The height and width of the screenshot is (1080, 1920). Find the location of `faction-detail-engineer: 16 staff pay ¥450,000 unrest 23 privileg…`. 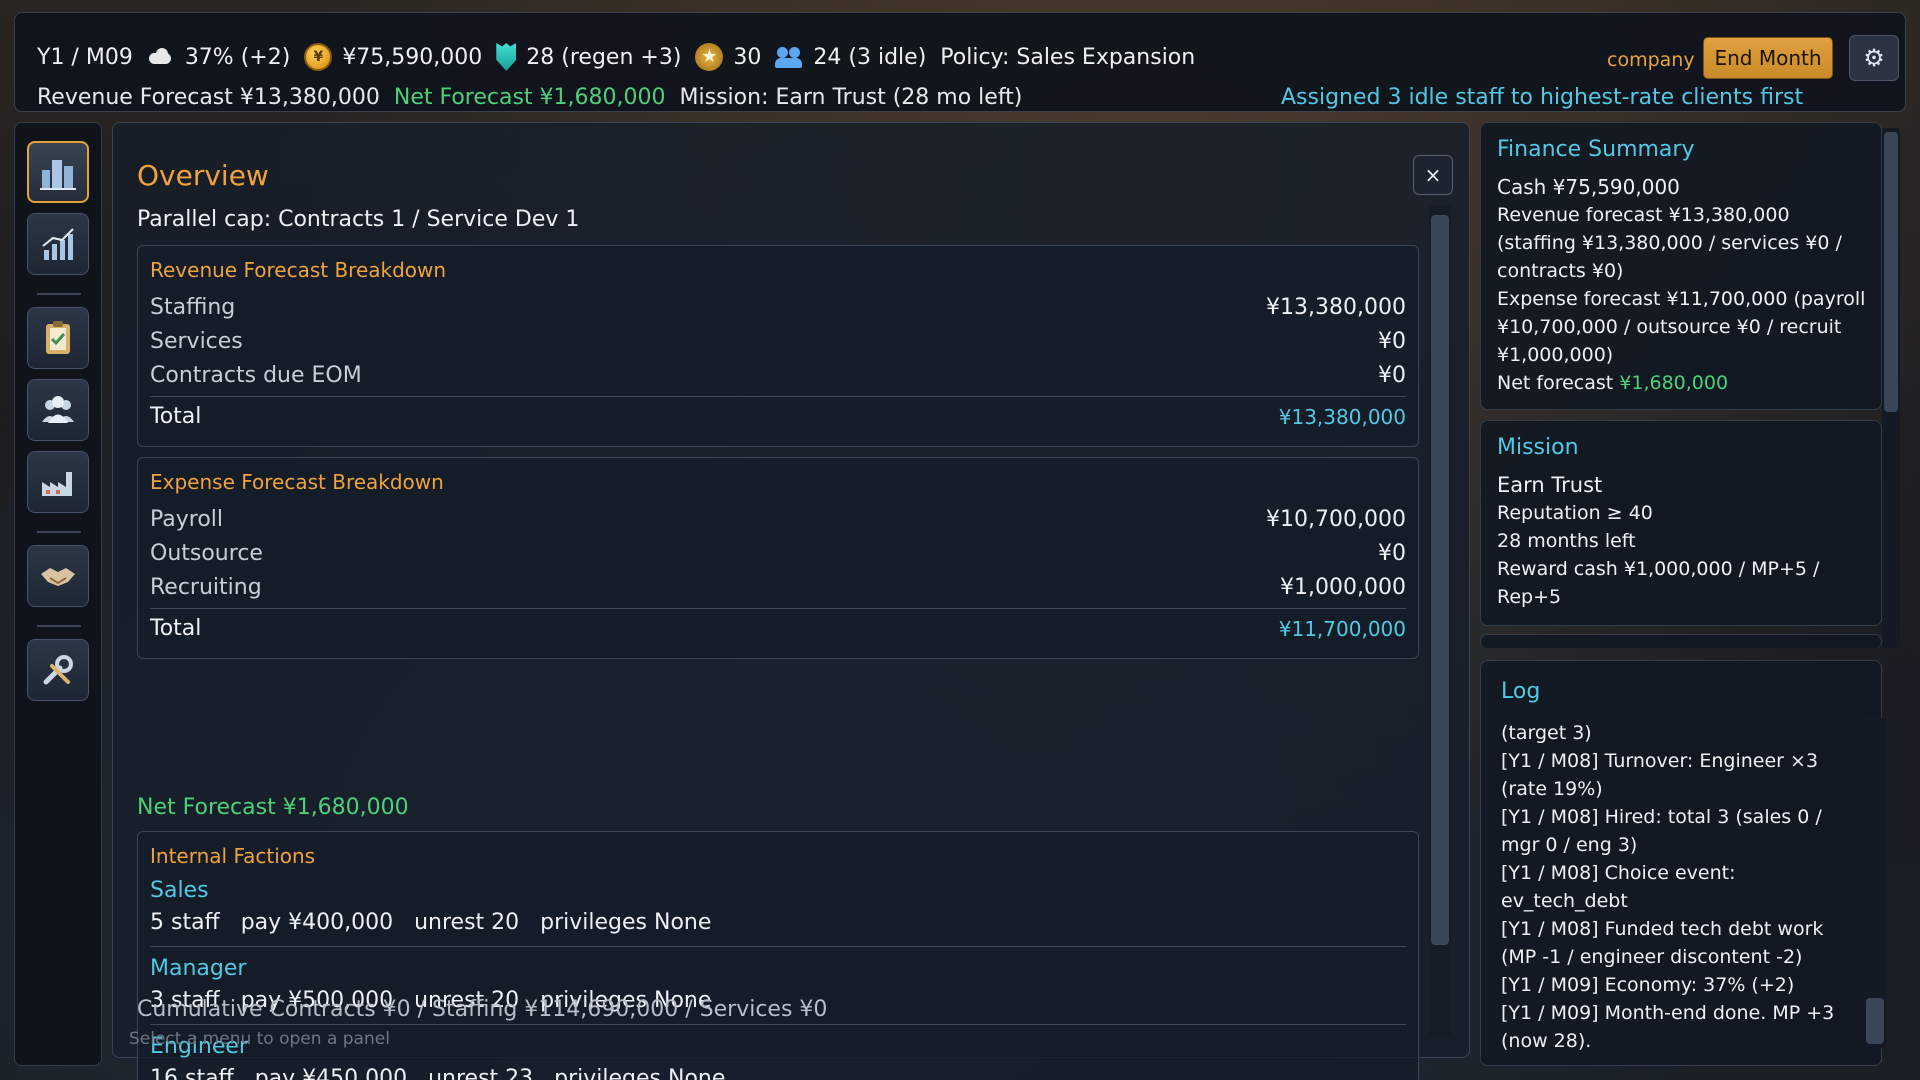

faction-detail-engineer: 16 staff pay ¥450,000 unrest 23 privileg… is located at coordinates (438, 1073).